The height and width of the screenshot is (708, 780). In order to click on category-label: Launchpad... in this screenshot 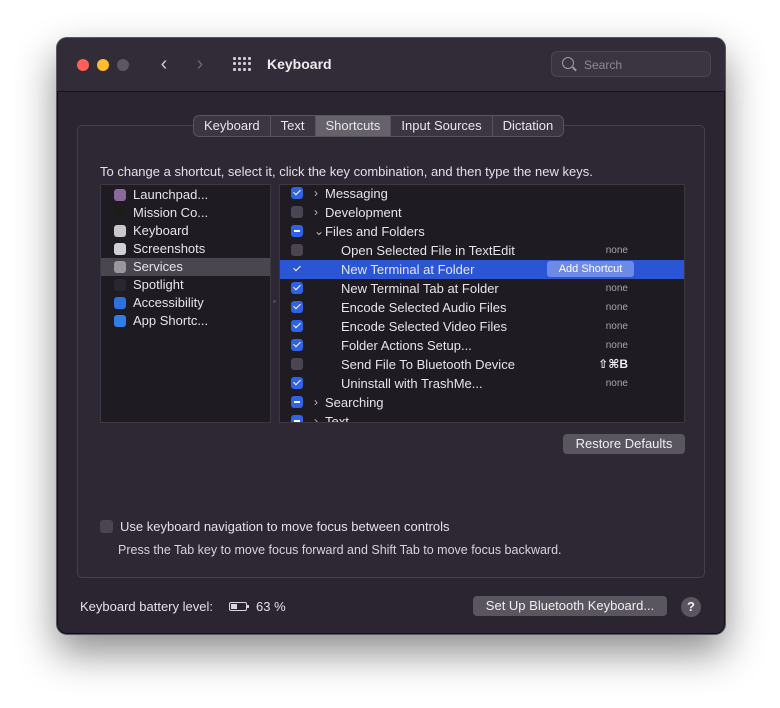, I will do `click(171, 194)`.